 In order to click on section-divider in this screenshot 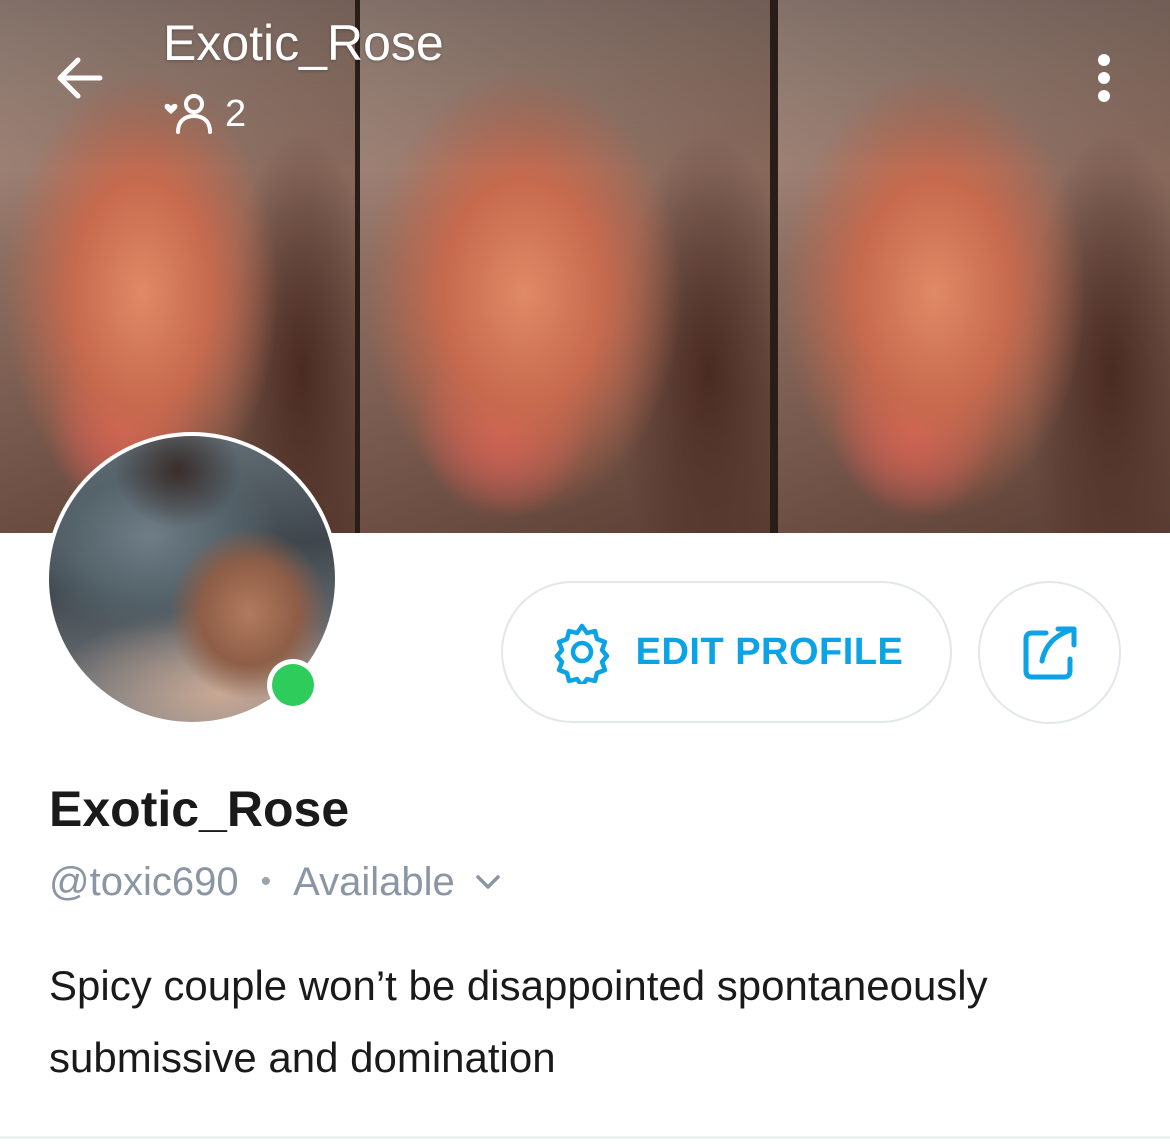, I will do `click(585, 1137)`.